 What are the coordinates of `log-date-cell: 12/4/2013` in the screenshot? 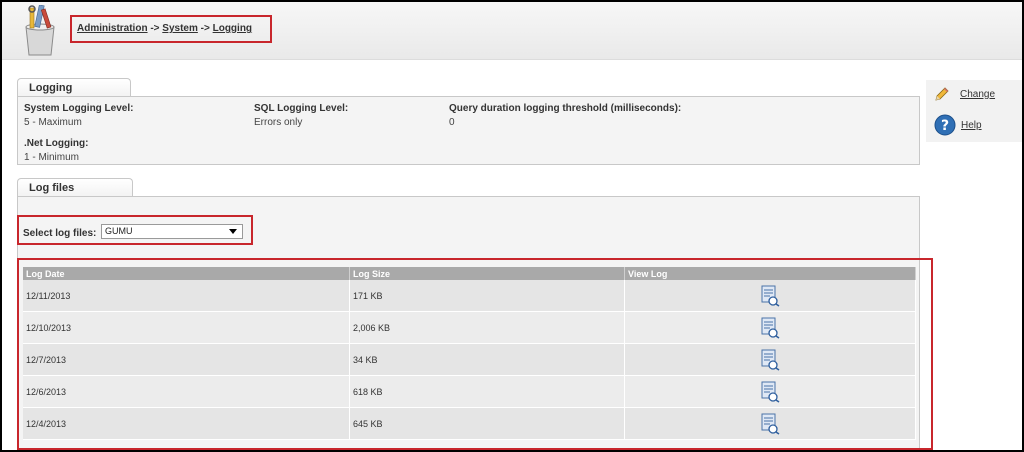 It's located at (186, 424).